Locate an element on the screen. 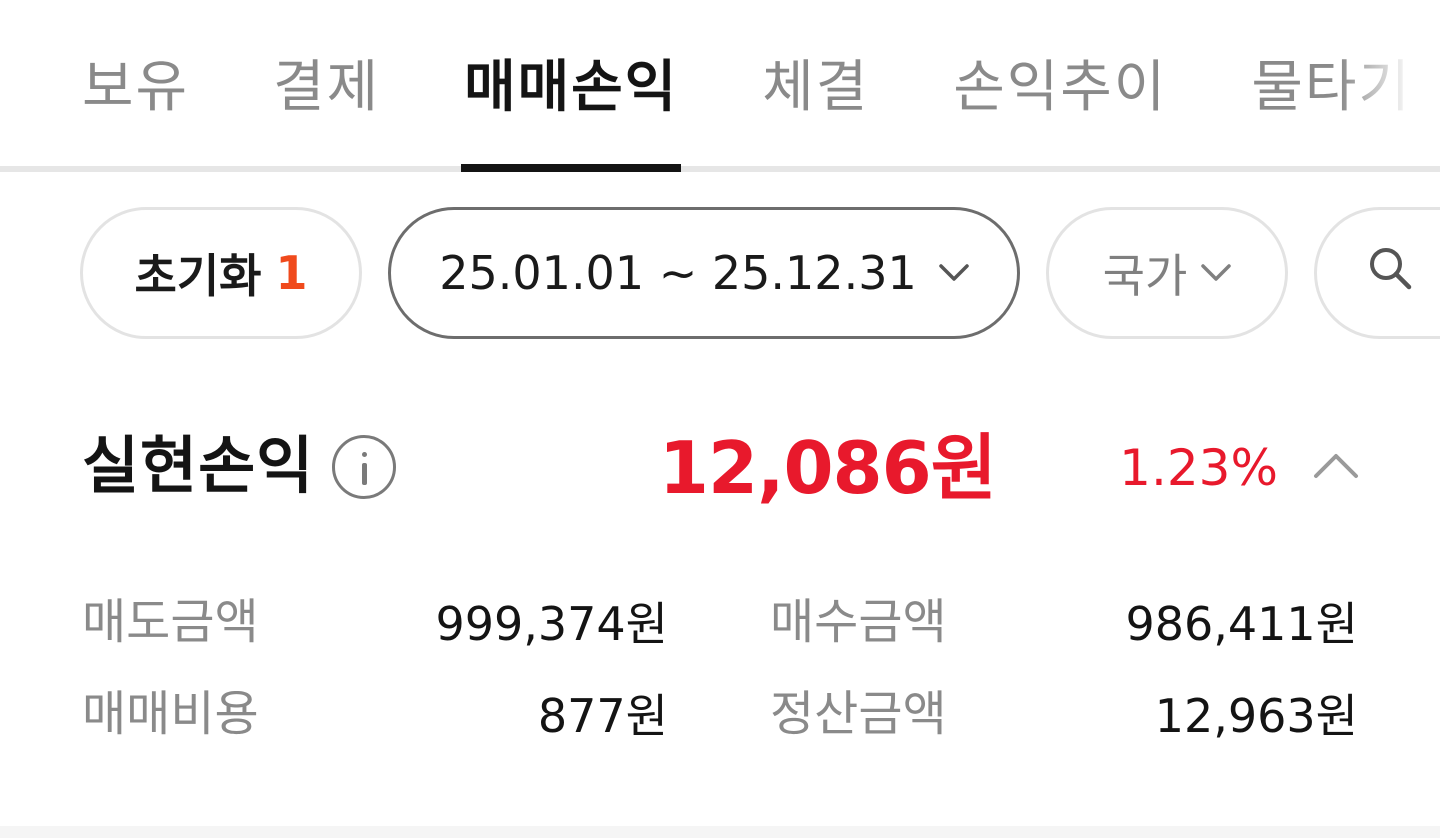 This screenshot has width=1440, height=838. chevron-up-icon is located at coordinates (1336, 464).